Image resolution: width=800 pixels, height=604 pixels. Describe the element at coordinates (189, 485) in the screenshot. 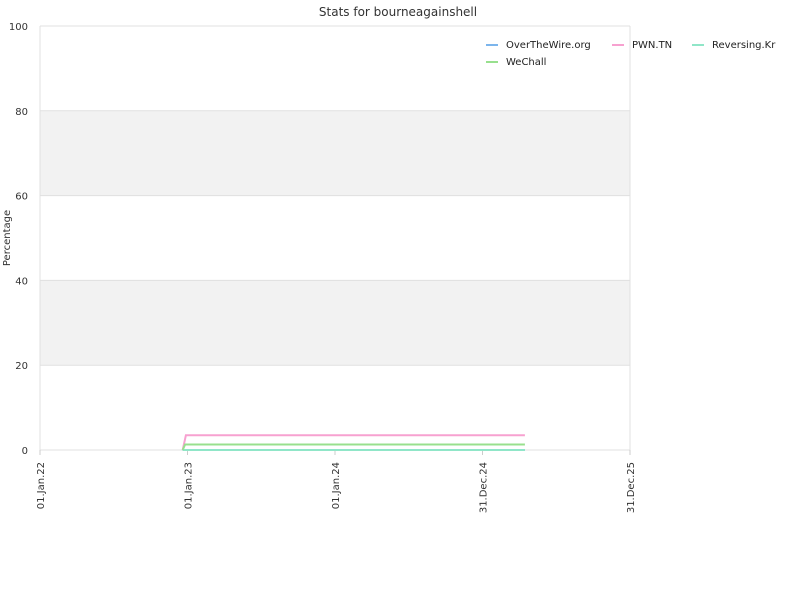

I see `x-tick-label: 01.Jan.23` at that location.